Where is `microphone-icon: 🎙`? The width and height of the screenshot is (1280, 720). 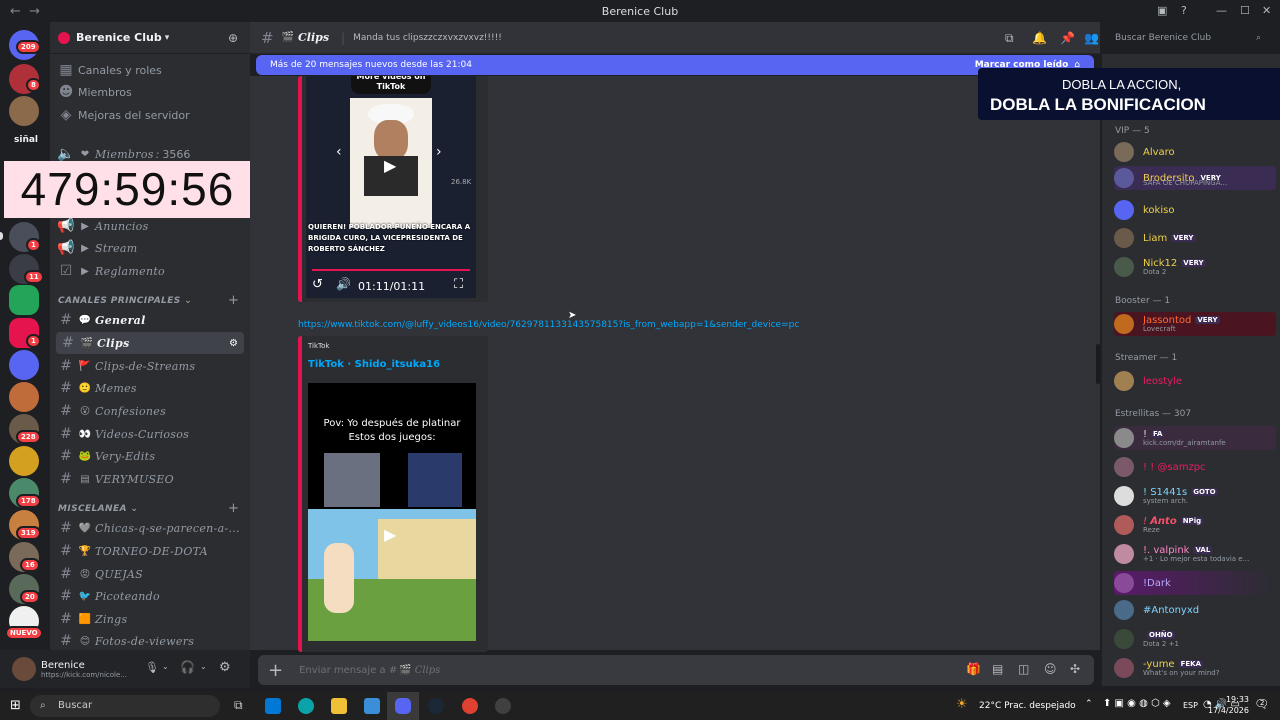
microphone-icon: 🎙 is located at coordinates (152, 667).